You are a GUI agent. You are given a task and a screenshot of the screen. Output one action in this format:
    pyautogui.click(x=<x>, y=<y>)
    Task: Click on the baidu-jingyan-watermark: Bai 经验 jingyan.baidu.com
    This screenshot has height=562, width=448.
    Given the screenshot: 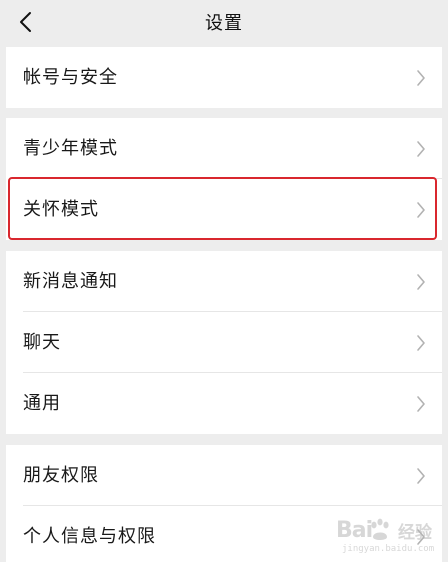 What is the action you would take?
    pyautogui.click(x=390, y=534)
    